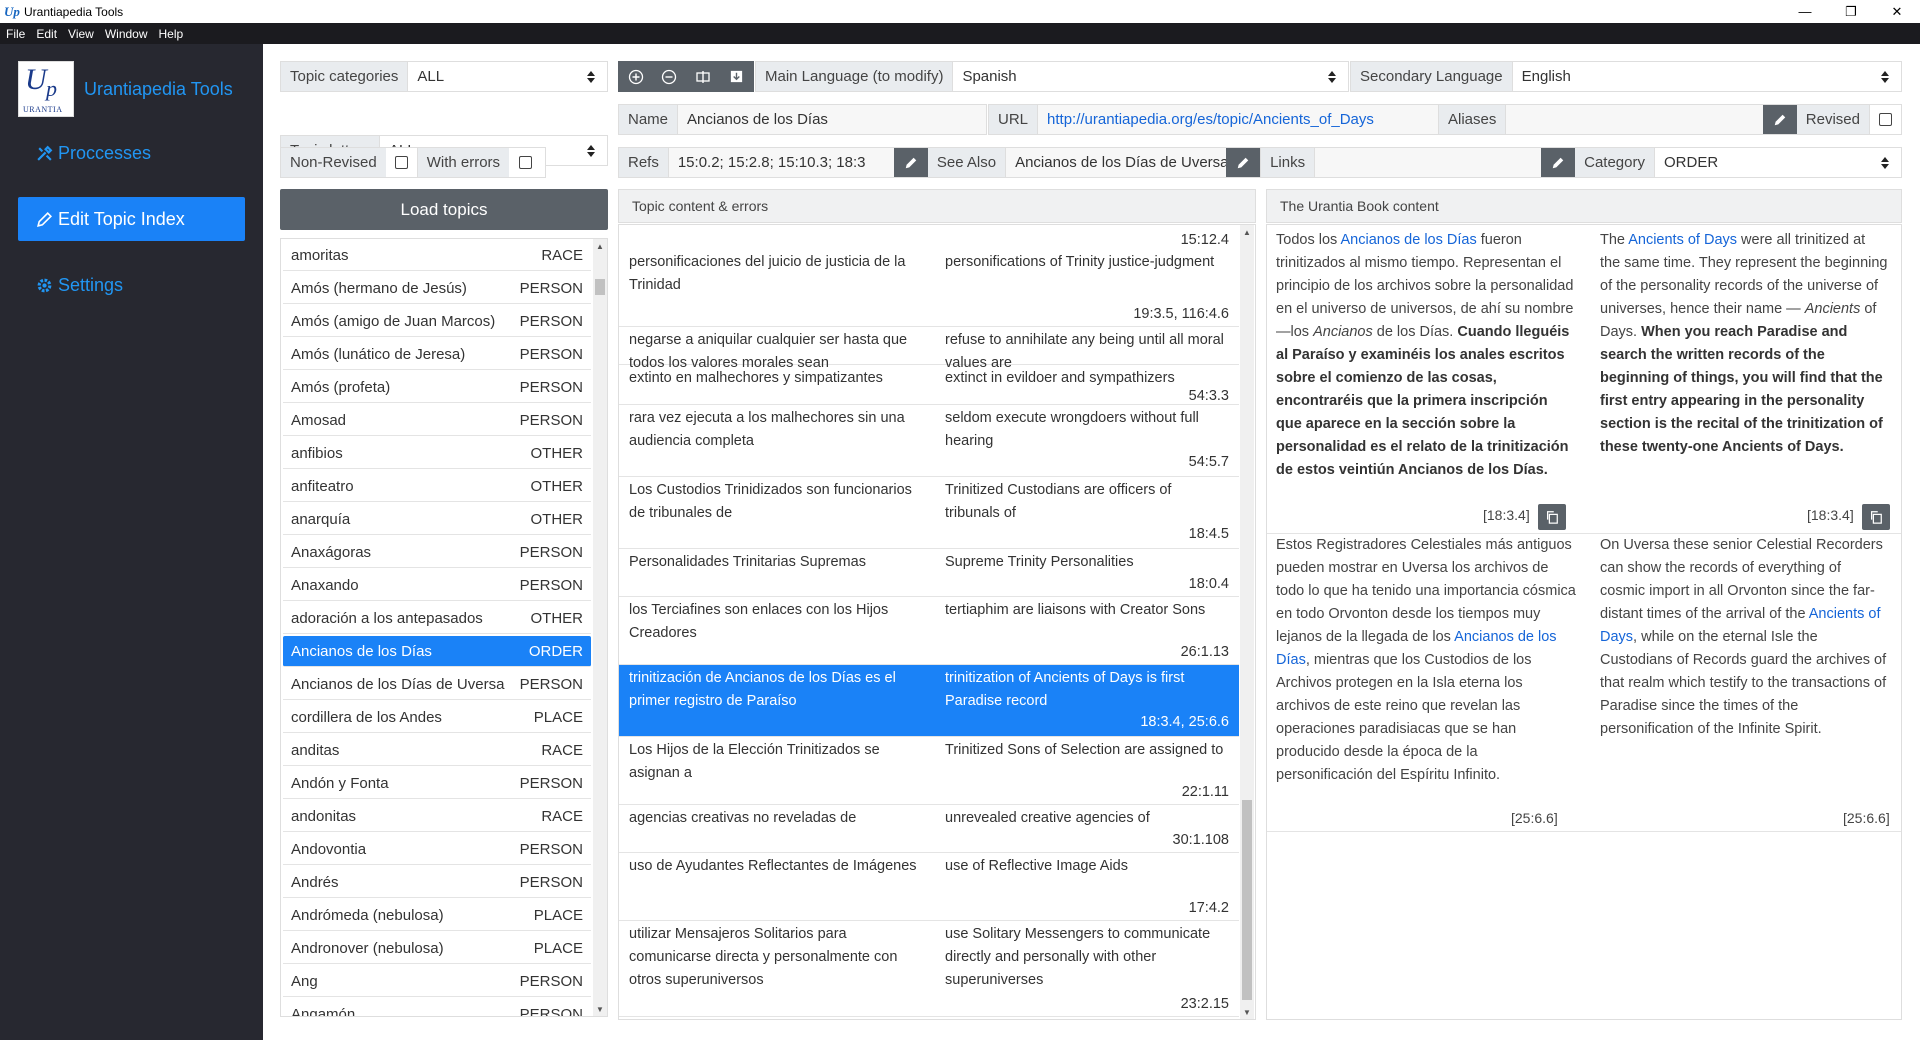  What do you see at coordinates (81, 34) in the screenshot?
I see `menu-view: View` at bounding box center [81, 34].